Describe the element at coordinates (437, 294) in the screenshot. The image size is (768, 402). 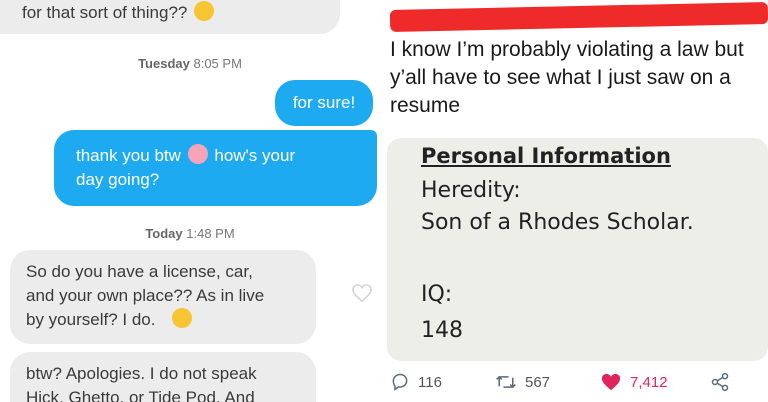
I see `photo-text: IQ:` at that location.